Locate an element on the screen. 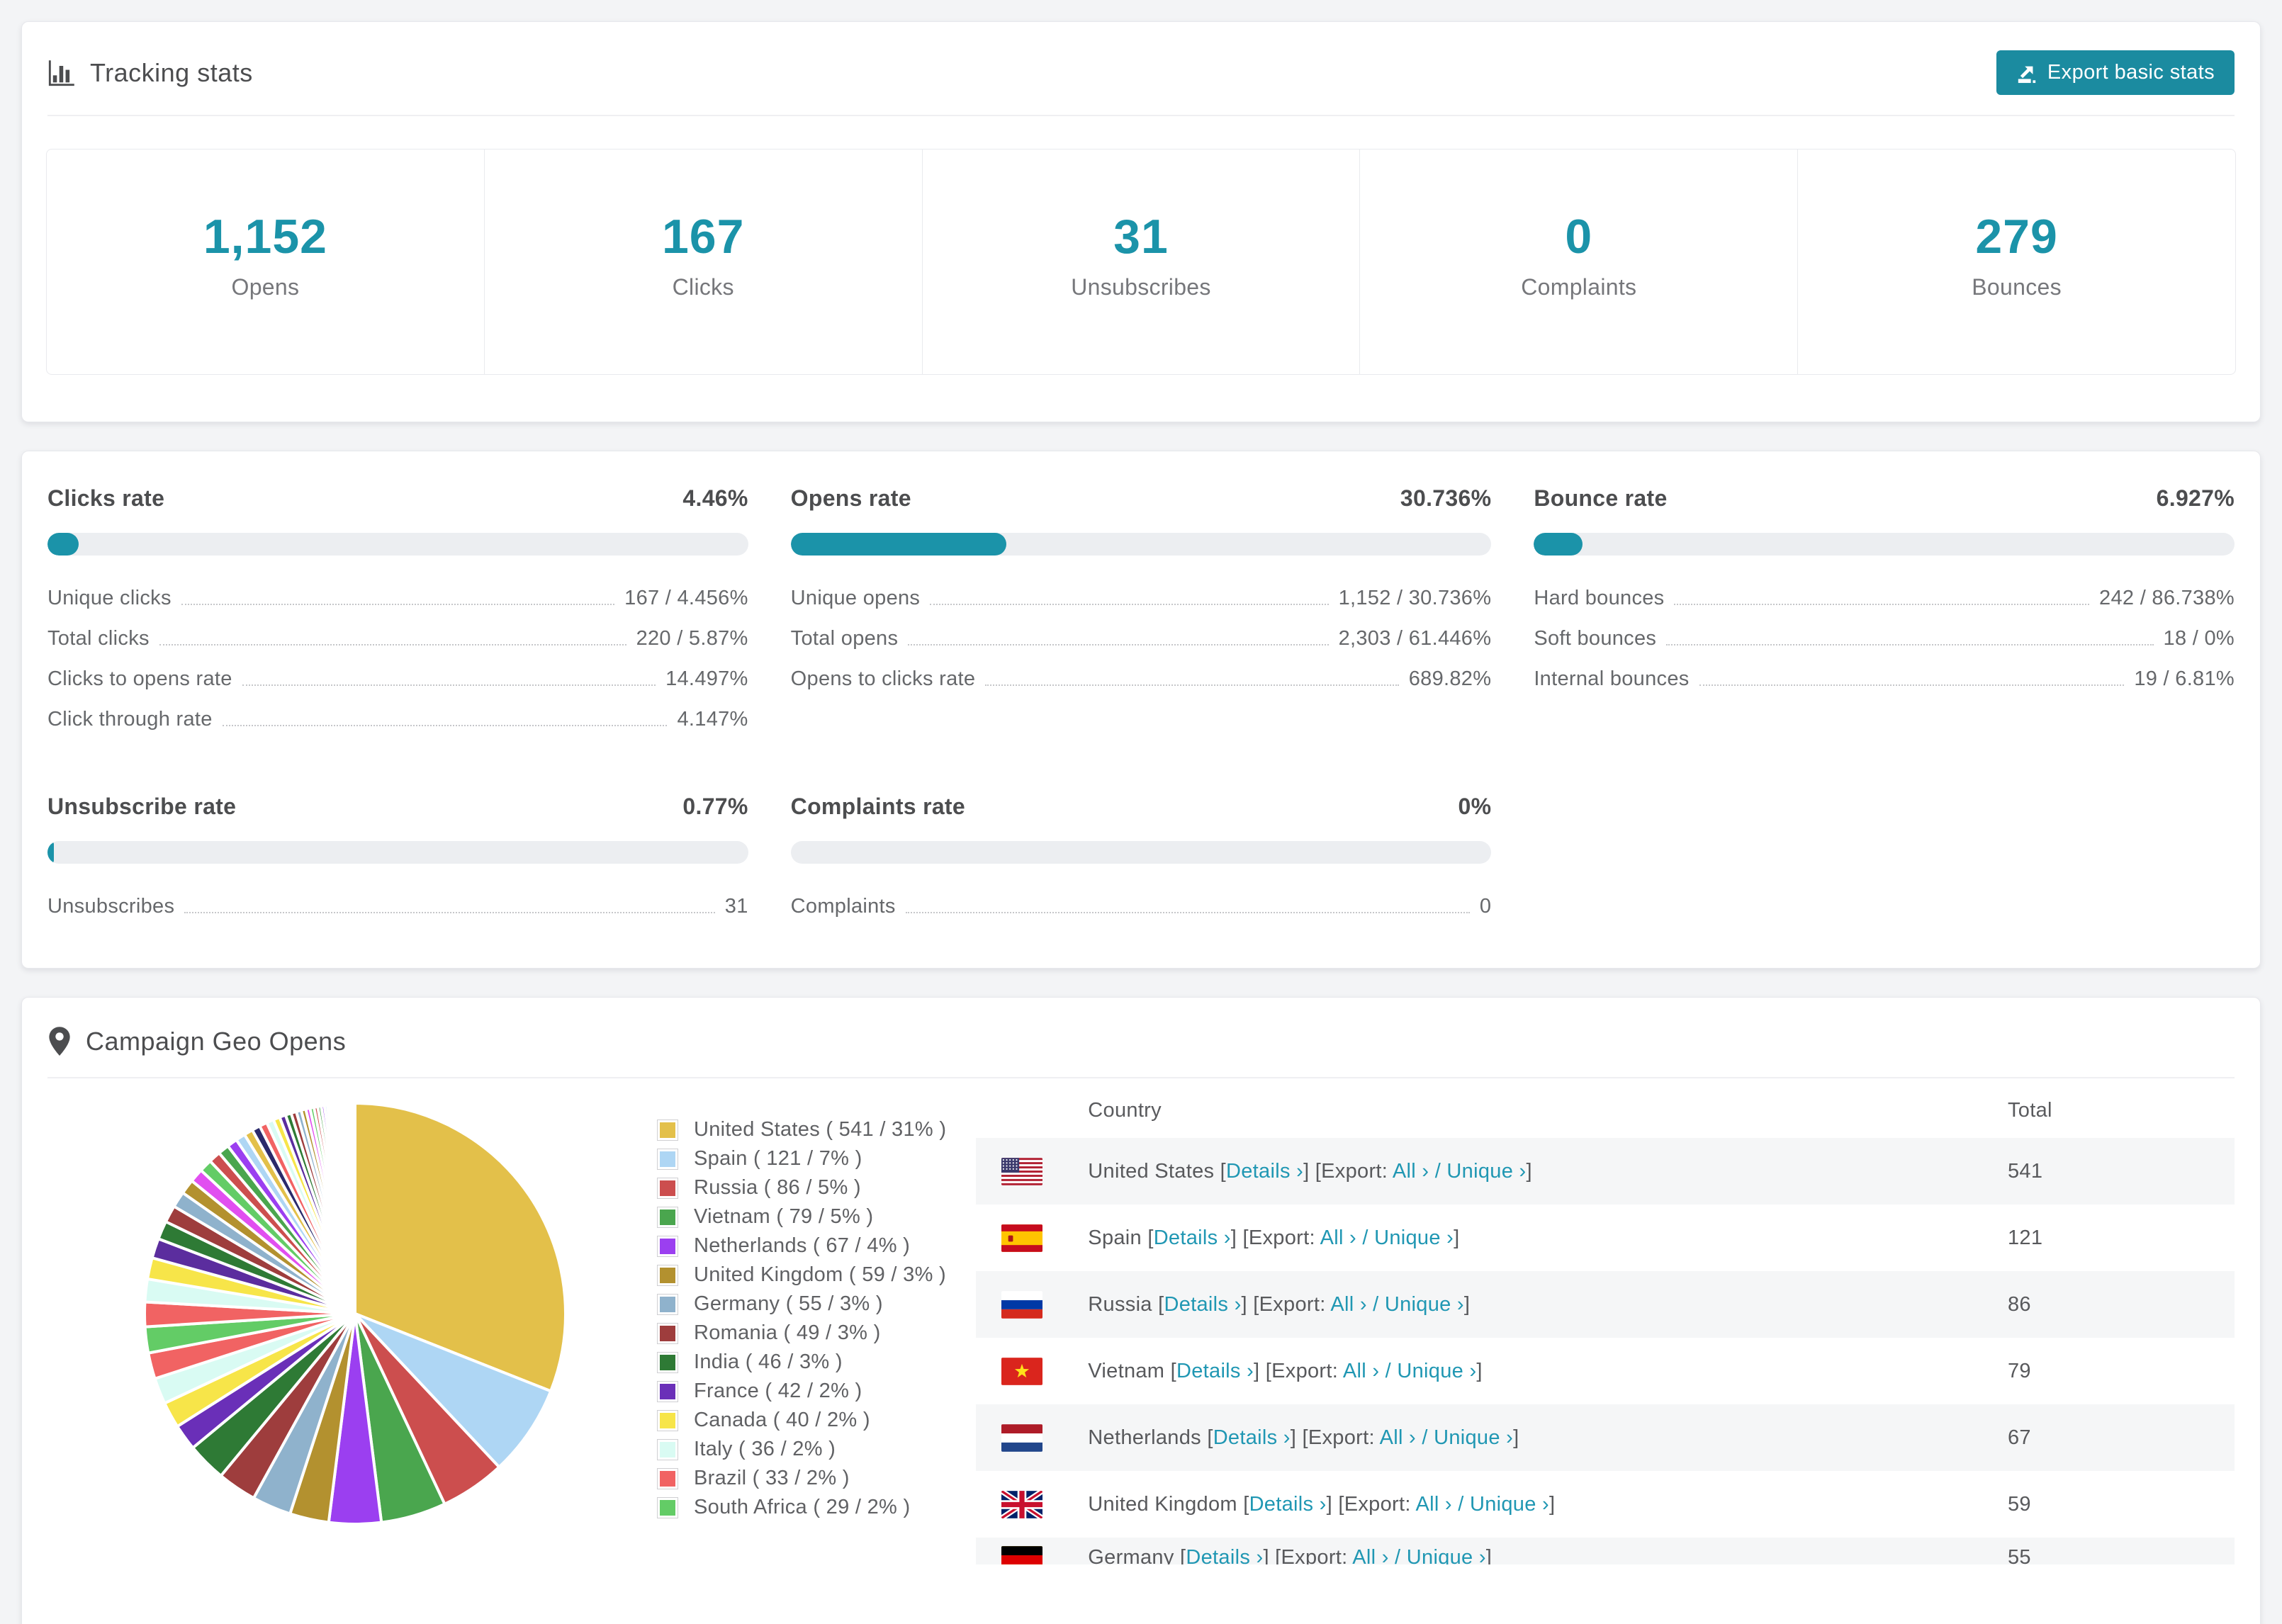  stat-cell-unsubscribes: 31 Unsubscribes is located at coordinates (1140, 262).